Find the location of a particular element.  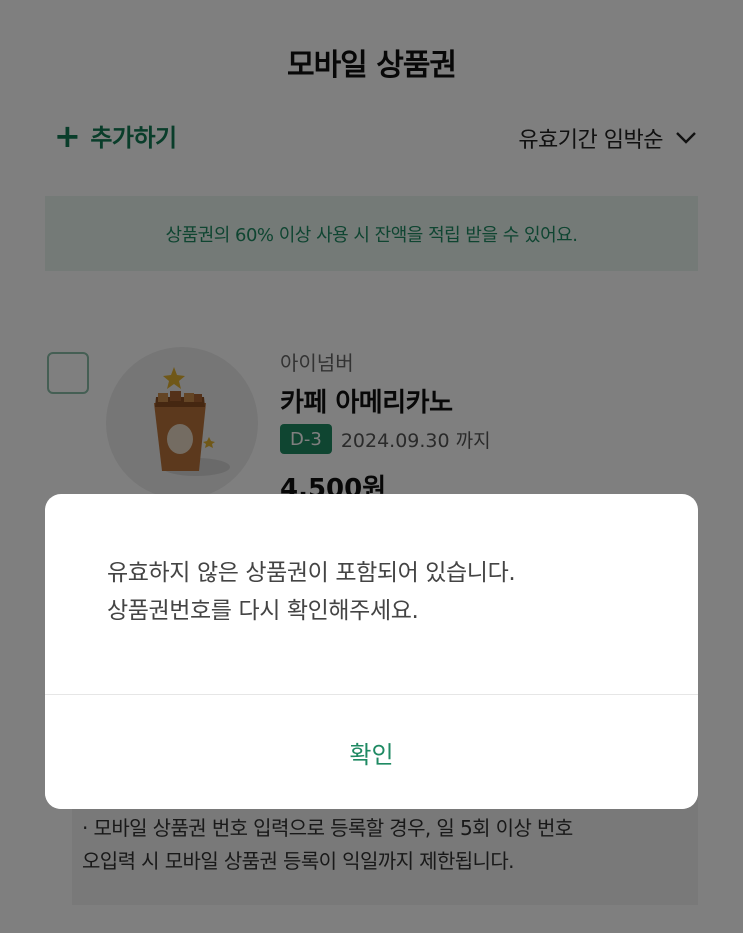

dialog-message-line-1: 유효하지 않은 상품권이 포함되어 있습니다. is located at coordinates (311, 573).